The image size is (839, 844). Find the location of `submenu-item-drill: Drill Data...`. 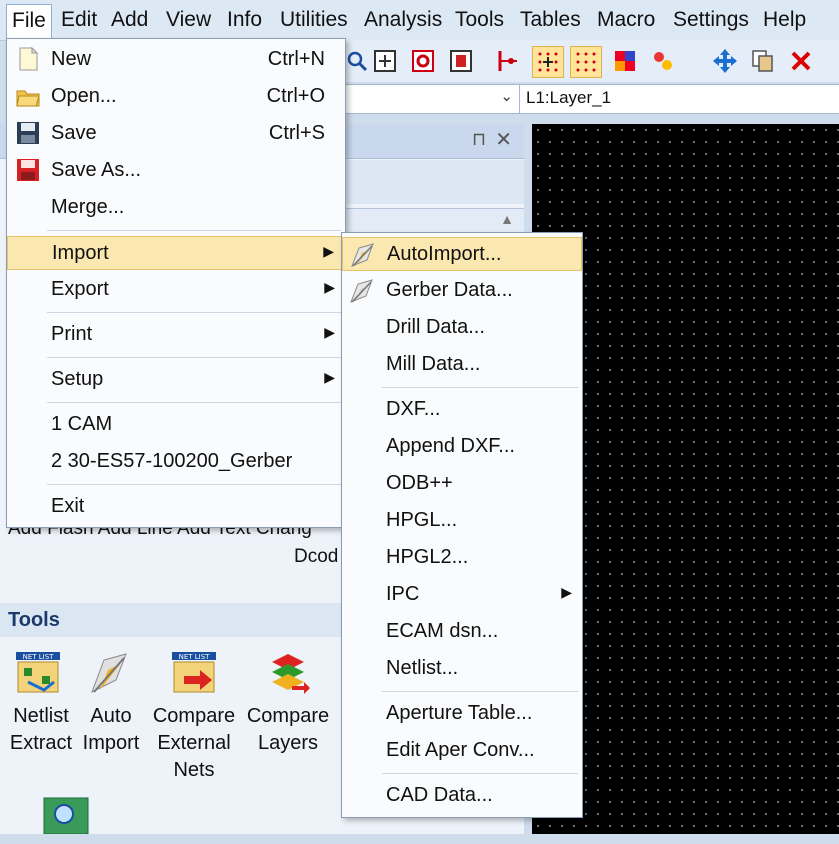

submenu-item-drill: Drill Data... is located at coordinates (462, 328).